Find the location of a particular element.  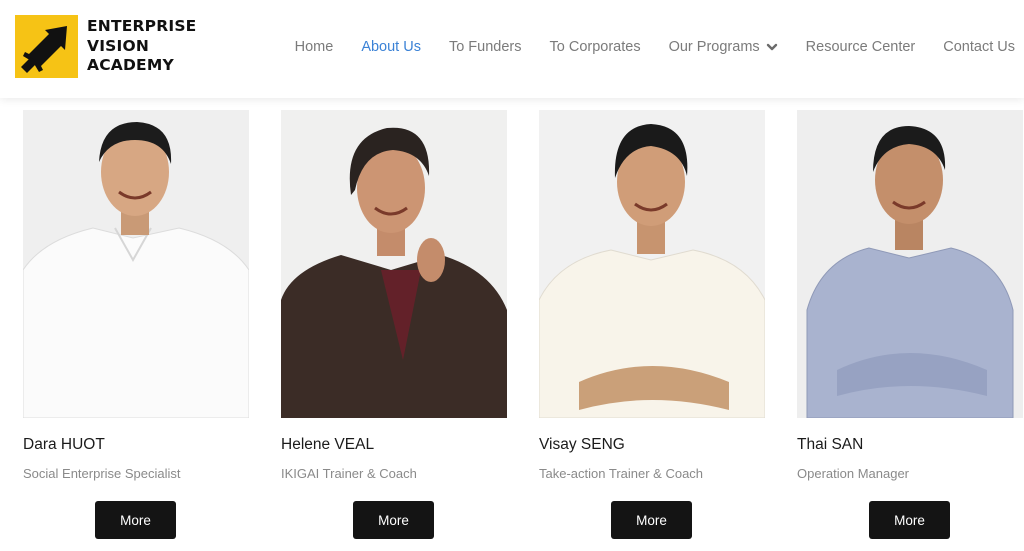

site-logo: ENTERPRISE VISION ACADEMY is located at coordinates (105, 46).